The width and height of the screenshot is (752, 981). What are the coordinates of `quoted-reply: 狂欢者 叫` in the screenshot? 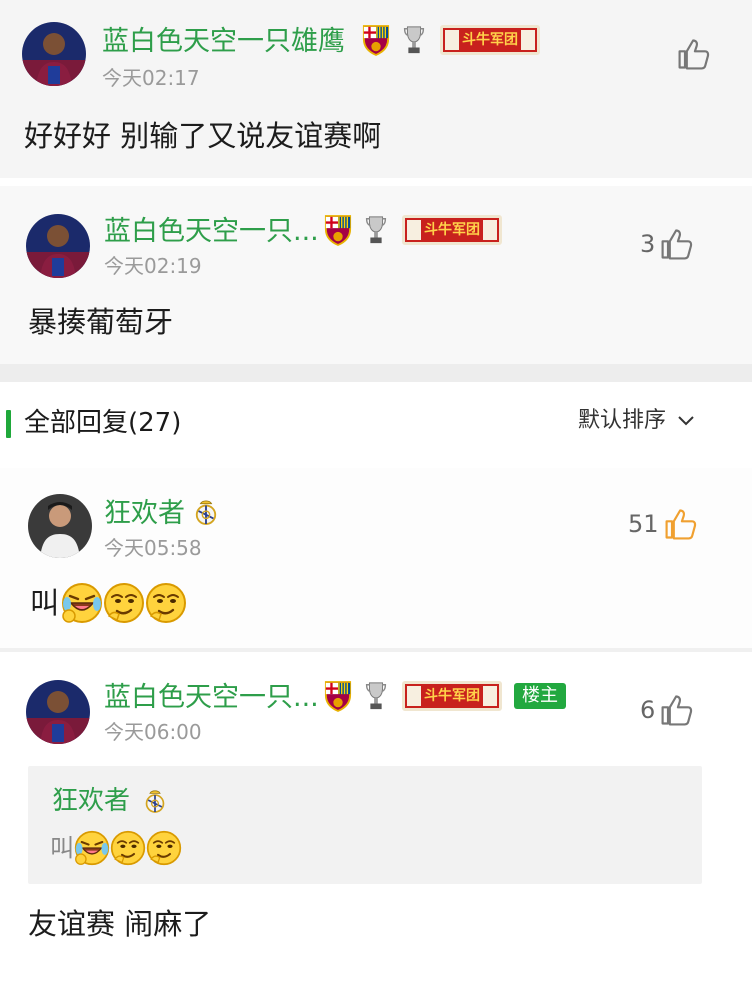 It's located at (365, 825).